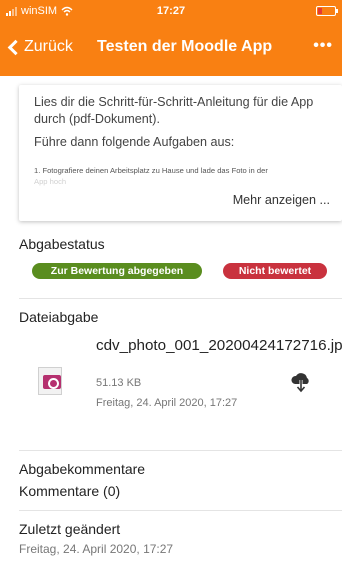 The height and width of the screenshot is (562, 342). What do you see at coordinates (70, 529) in the screenshot?
I see `last-modified-label: Zuletzt geändert` at bounding box center [70, 529].